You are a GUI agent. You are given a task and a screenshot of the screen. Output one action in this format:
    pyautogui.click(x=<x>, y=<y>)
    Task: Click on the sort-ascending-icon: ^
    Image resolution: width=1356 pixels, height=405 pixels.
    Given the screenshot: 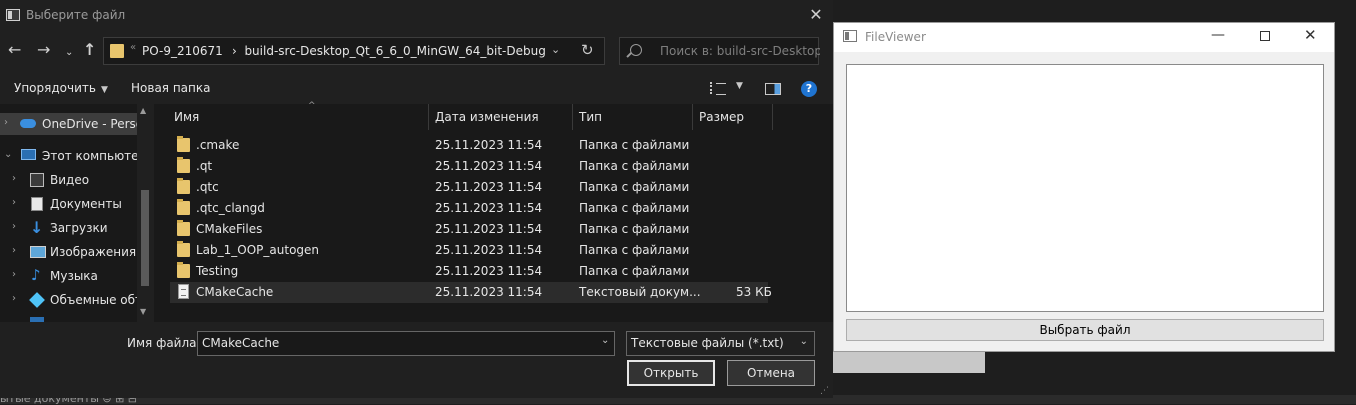 What is the action you would take?
    pyautogui.click(x=312, y=106)
    